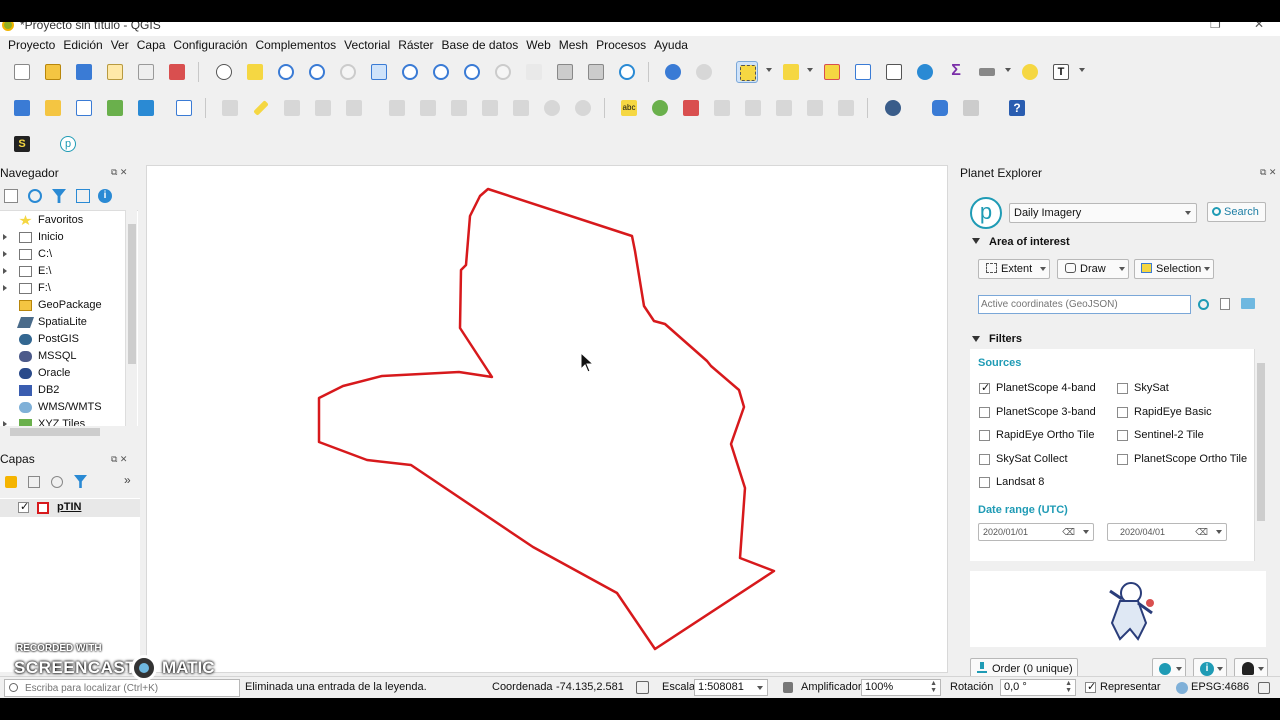 Image resolution: width=1280 pixels, height=720 pixels. Describe the element at coordinates (627, 72) in the screenshot. I see `refresh-icon` at that location.